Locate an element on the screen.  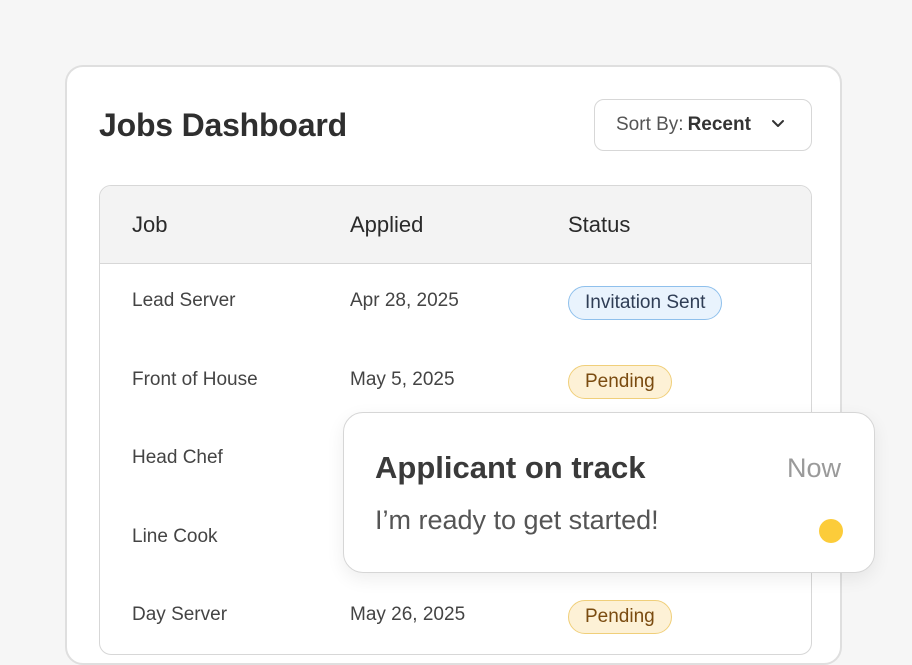
status-badge: Invitation Sent is located at coordinates (645, 303).